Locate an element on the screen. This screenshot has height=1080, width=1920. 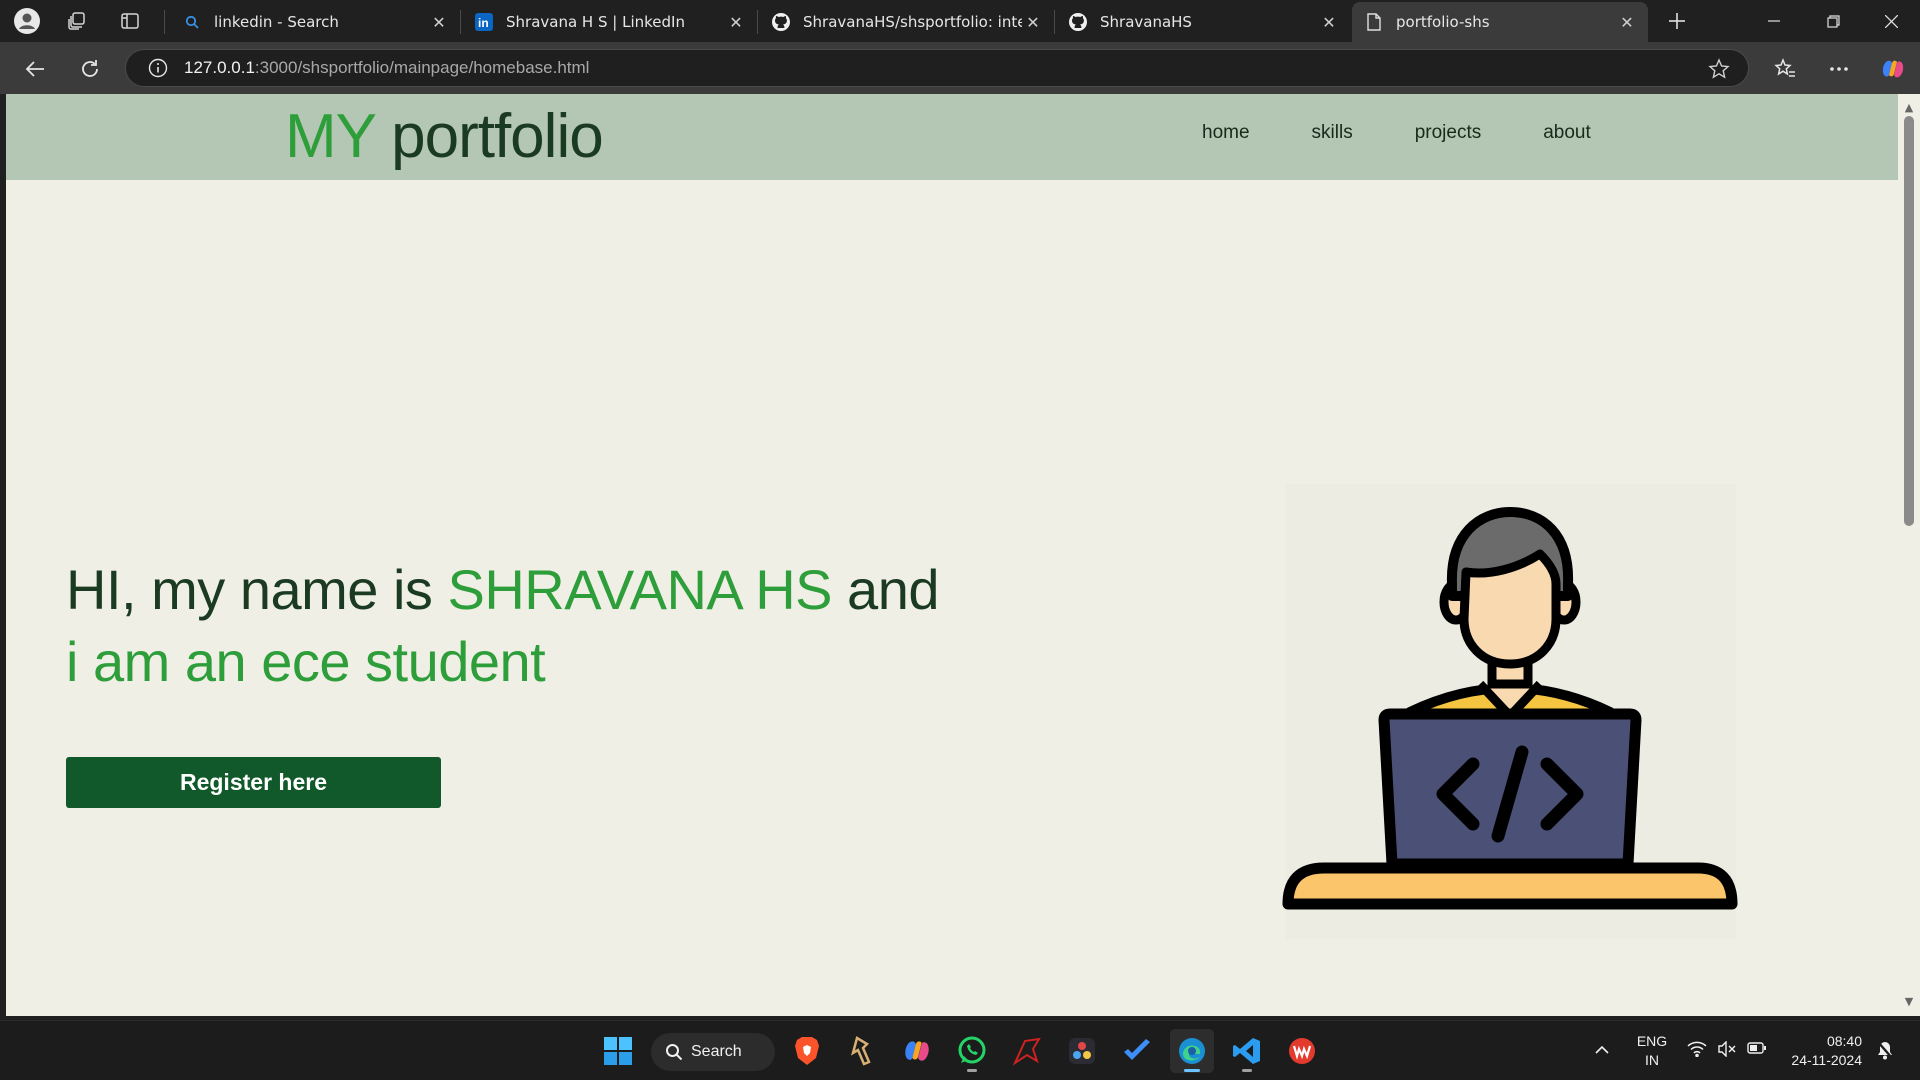
developer-laptop-illustration is located at coordinates (1510, 714).